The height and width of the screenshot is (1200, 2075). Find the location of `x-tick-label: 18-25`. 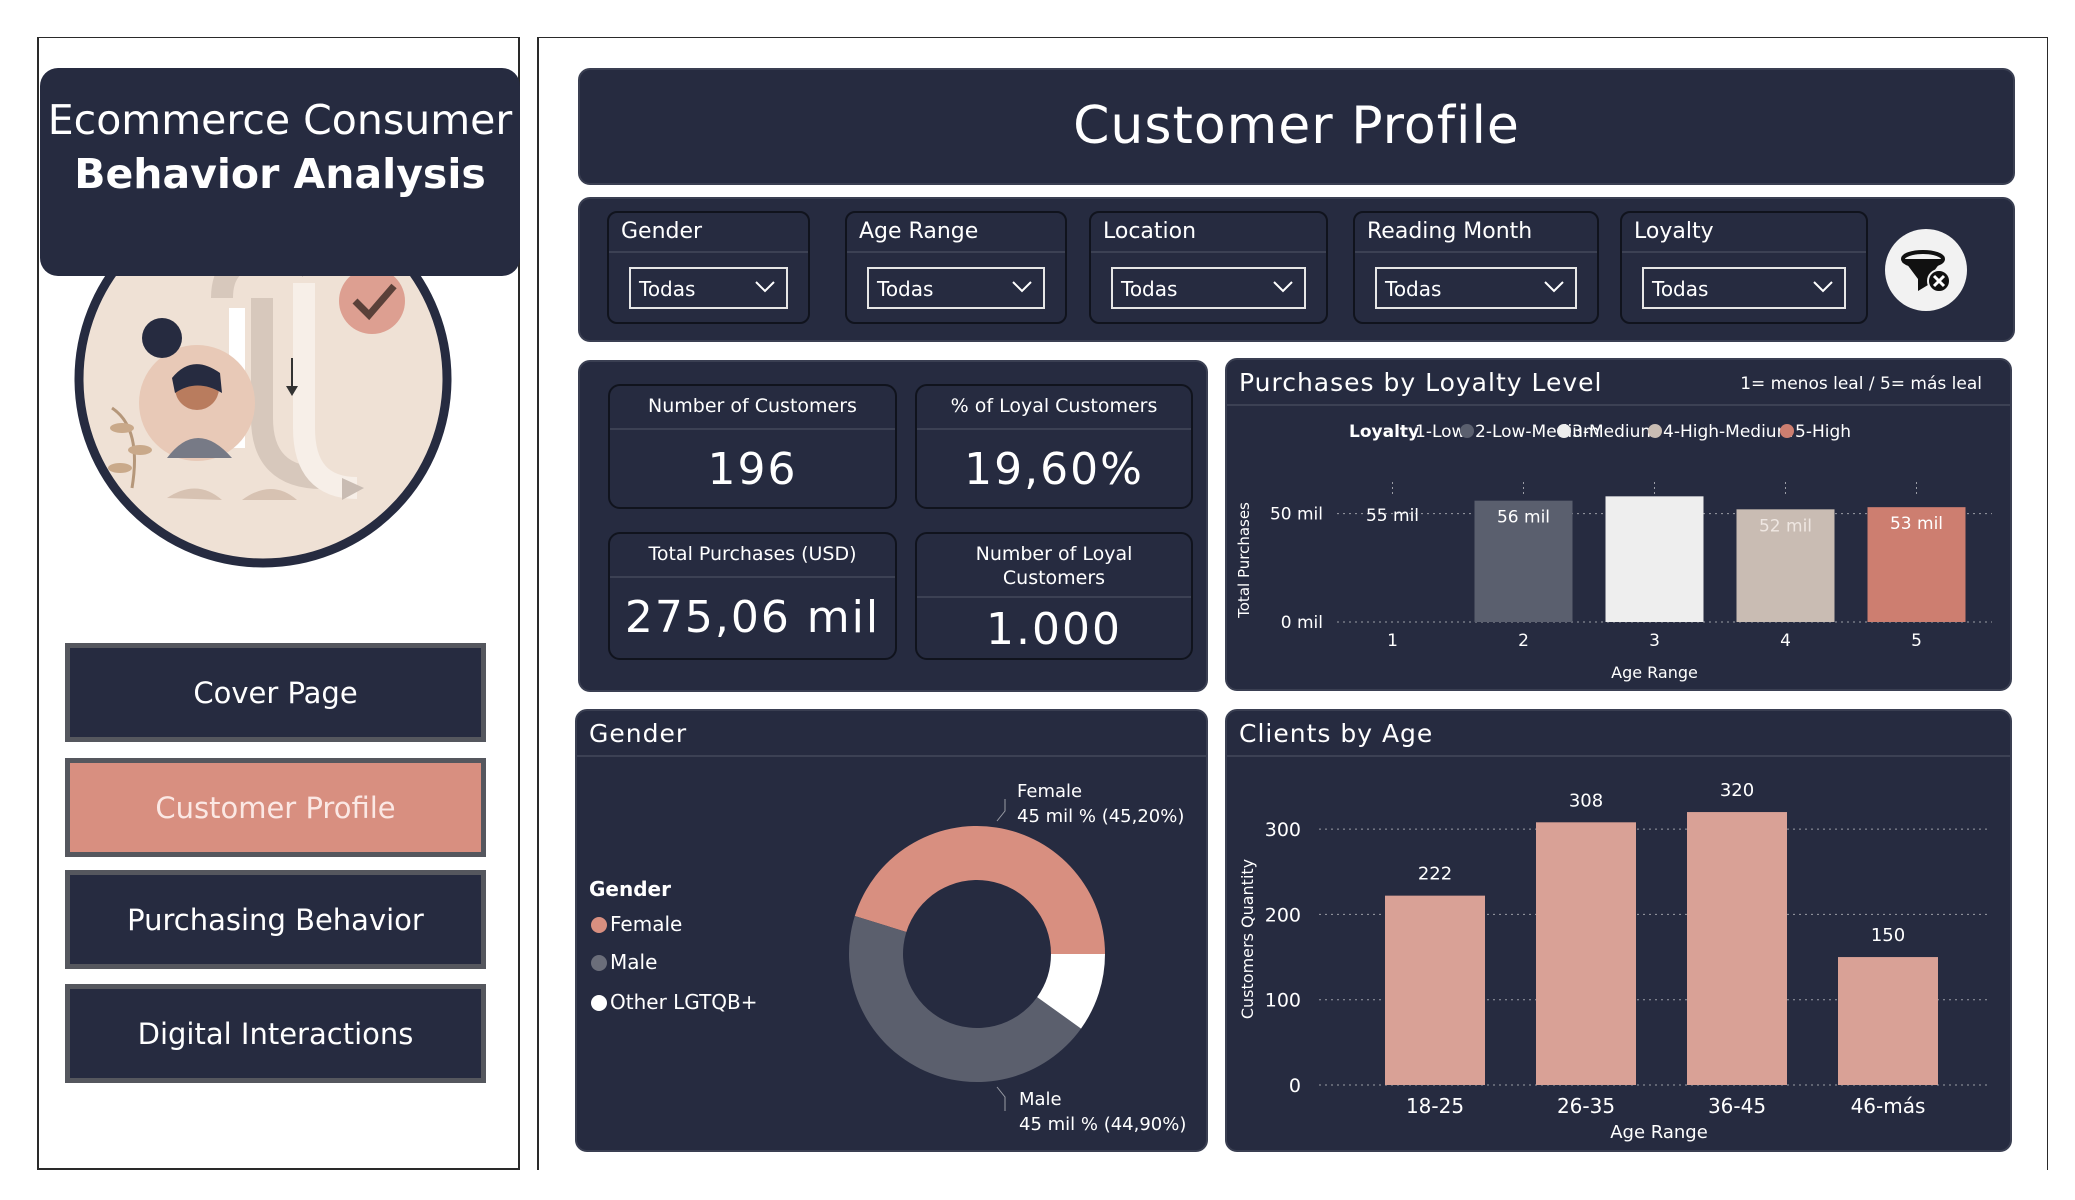

x-tick-label: 18-25 is located at coordinates (1435, 1106).